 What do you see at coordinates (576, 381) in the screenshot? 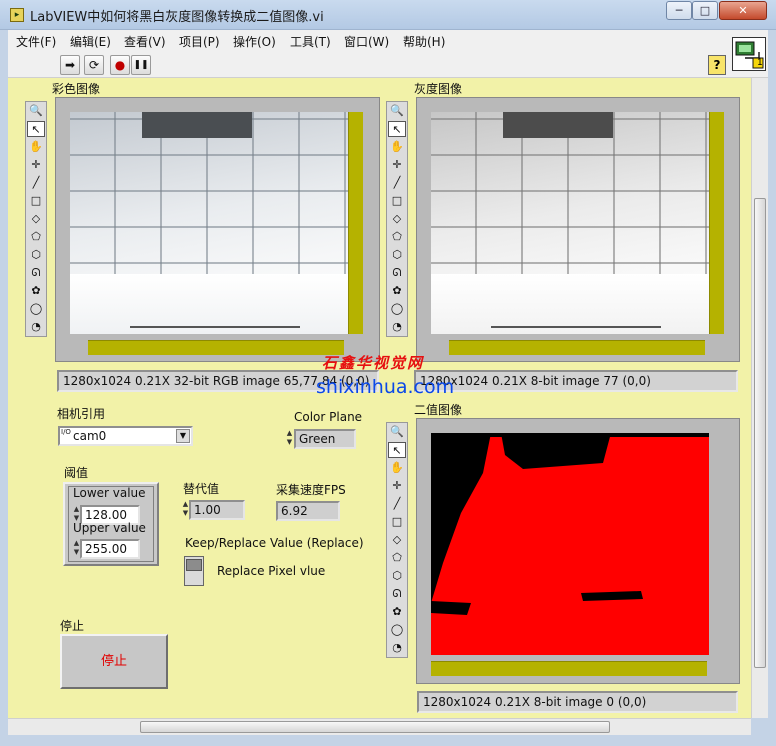
I see `gray-image-info: 1280x1024 0.21X 8-bit image 77 (0,0)` at bounding box center [576, 381].